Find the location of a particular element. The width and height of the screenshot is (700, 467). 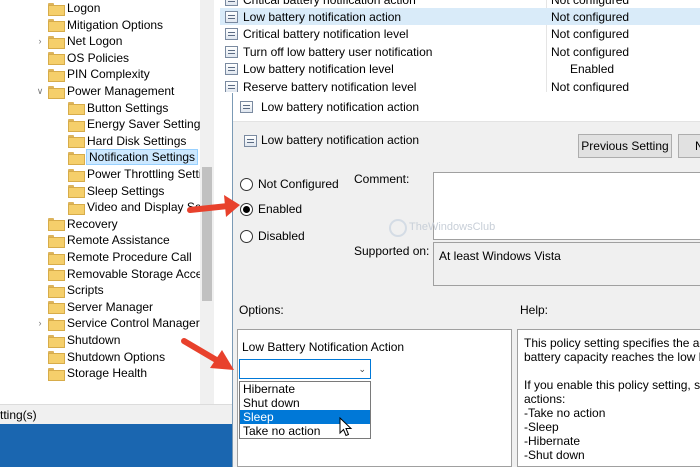

supported-on-label: Supported on: is located at coordinates (392, 251).